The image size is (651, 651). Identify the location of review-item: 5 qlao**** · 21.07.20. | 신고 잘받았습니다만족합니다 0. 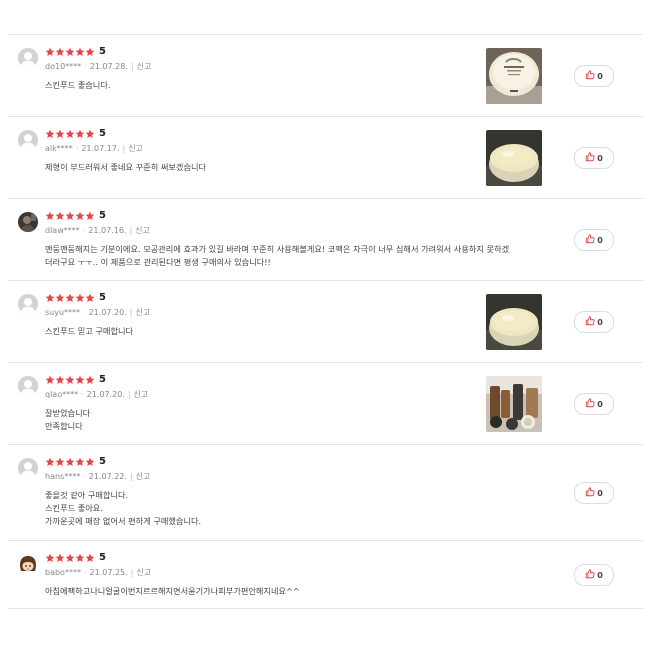
(325, 404).